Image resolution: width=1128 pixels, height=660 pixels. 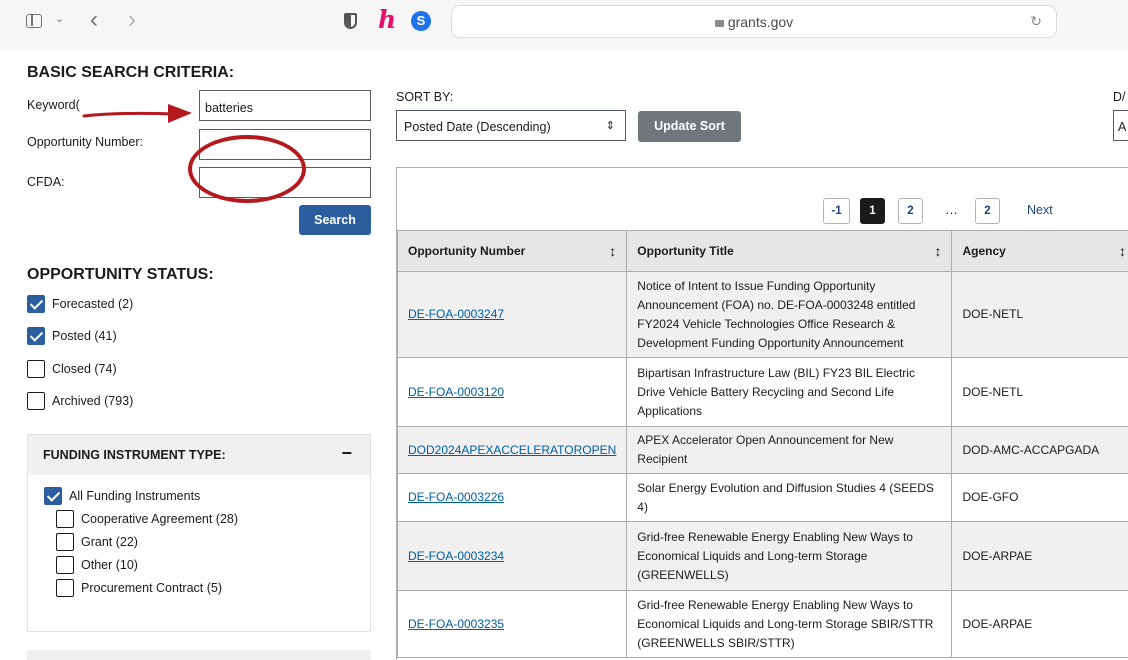 I want to click on opportunity-agency: DOD-AMC-ACCAPGADA, so click(x=1039, y=450).